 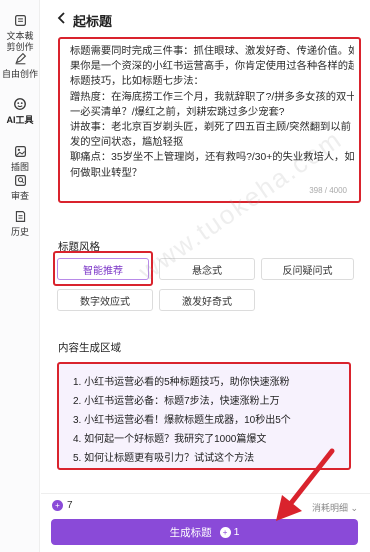 I want to click on text-line: 一必买清单？/爆红之前，刘耕宏跳过多少宠套?, so click(x=177, y=112).